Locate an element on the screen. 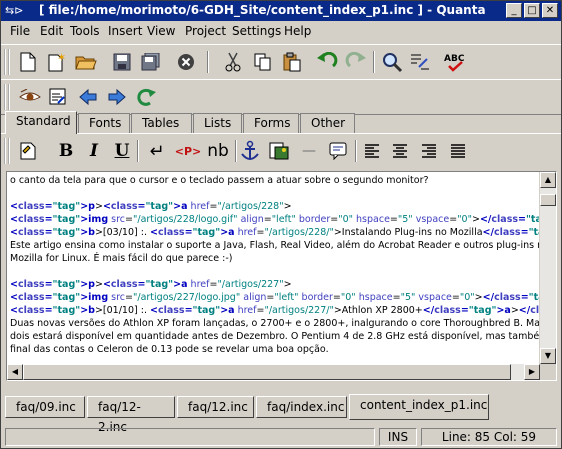  menu-insert: Insert is located at coordinates (125, 31).